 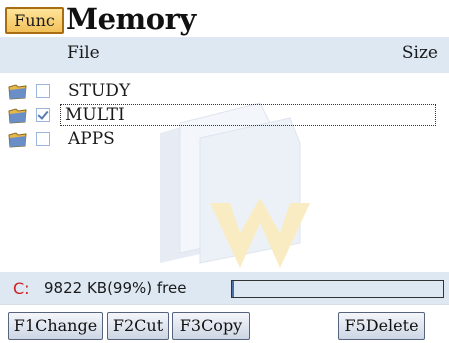 I want to click on f5-delete-button: F5Delete, so click(x=381, y=326).